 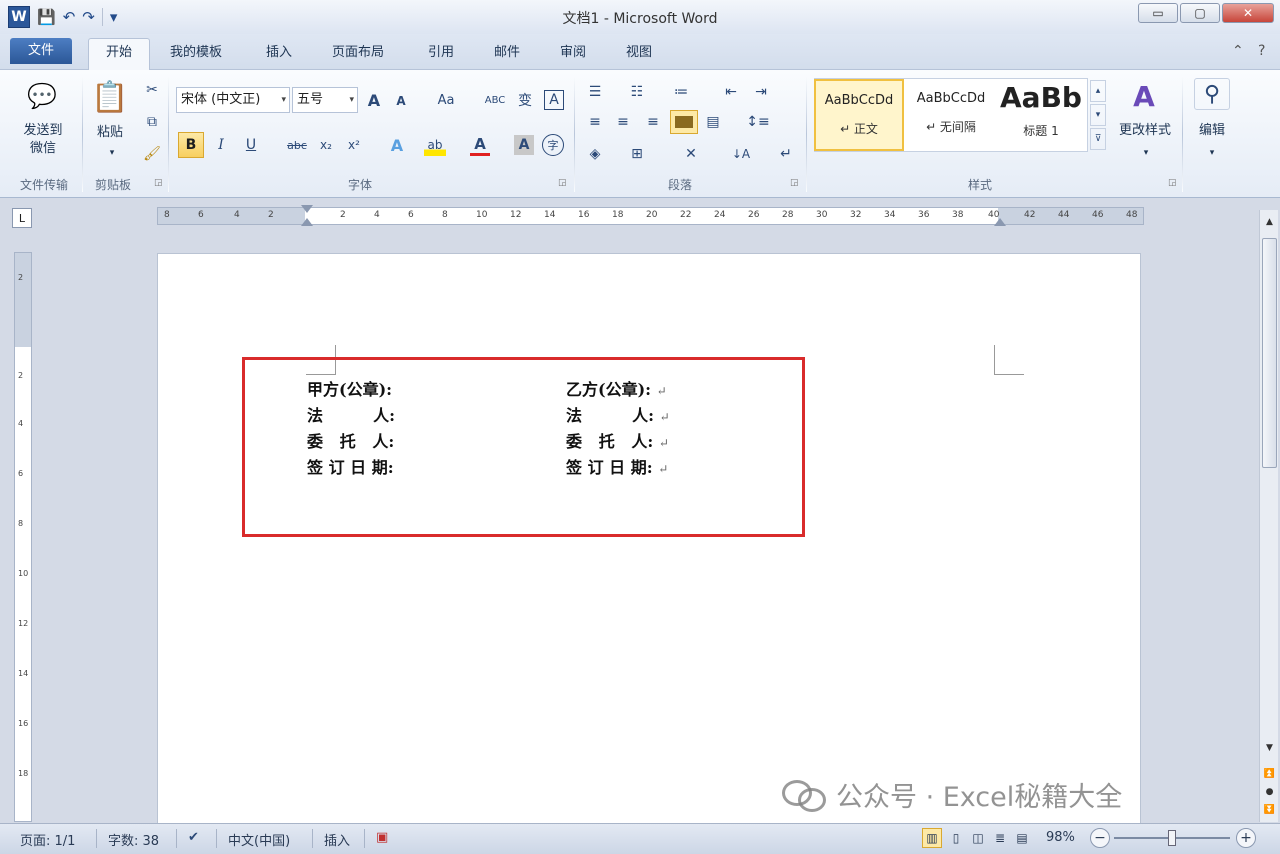 What do you see at coordinates (978, 838) in the screenshot?
I see `web-layout-view-icon: ◫` at bounding box center [978, 838].